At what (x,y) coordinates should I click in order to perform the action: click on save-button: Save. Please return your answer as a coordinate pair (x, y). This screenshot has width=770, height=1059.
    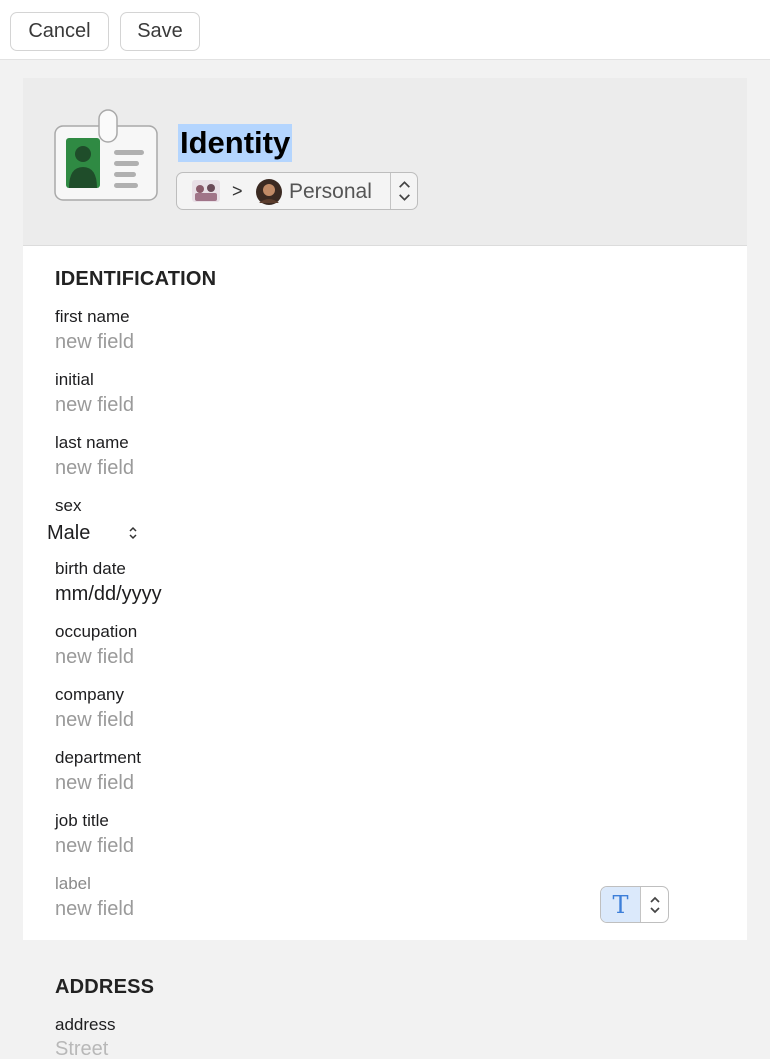
    Looking at the image, I should click on (160, 31).